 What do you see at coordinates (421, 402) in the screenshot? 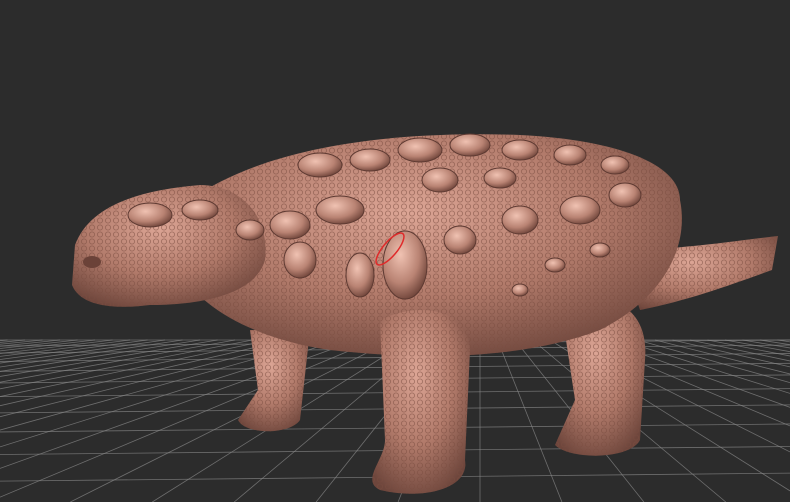
I see `front-right-leg` at bounding box center [421, 402].